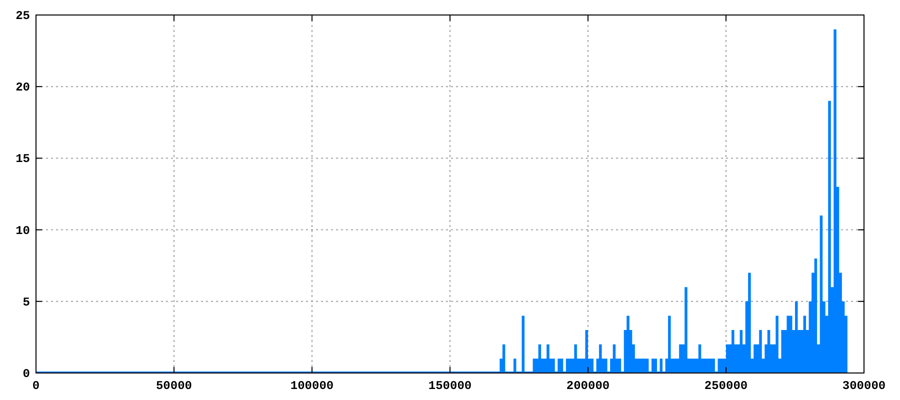 The width and height of the screenshot is (900, 400). I want to click on x-tick-label: 200000, so click(588, 386).